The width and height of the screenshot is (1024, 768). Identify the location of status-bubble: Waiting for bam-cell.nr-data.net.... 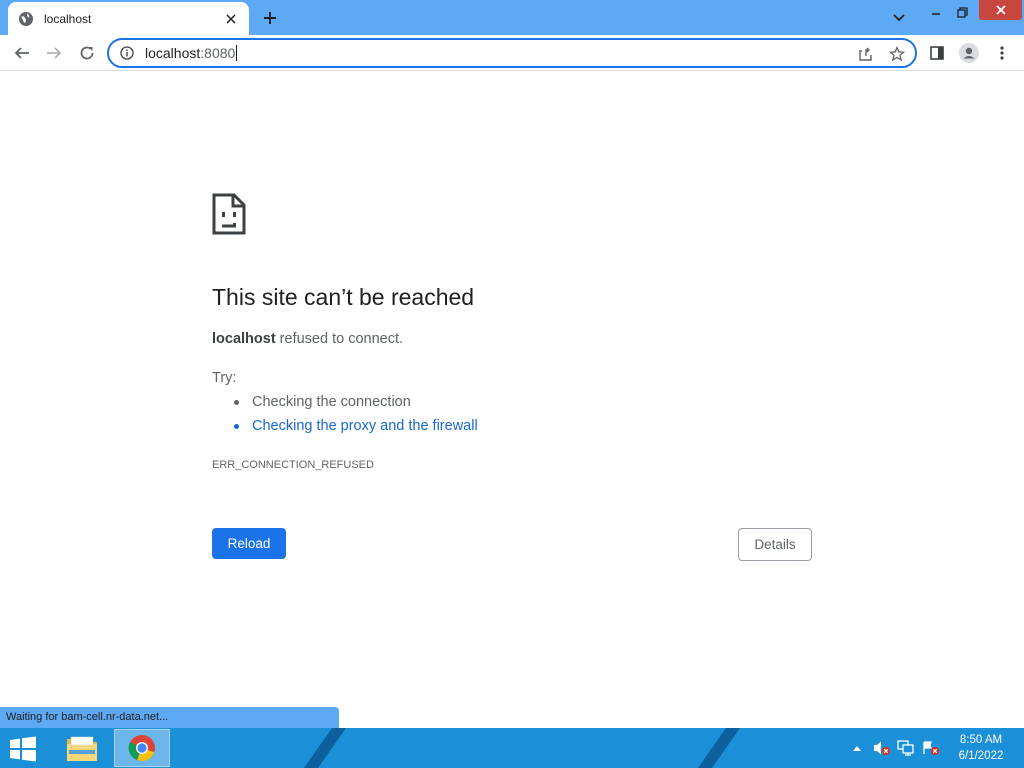
(169, 717).